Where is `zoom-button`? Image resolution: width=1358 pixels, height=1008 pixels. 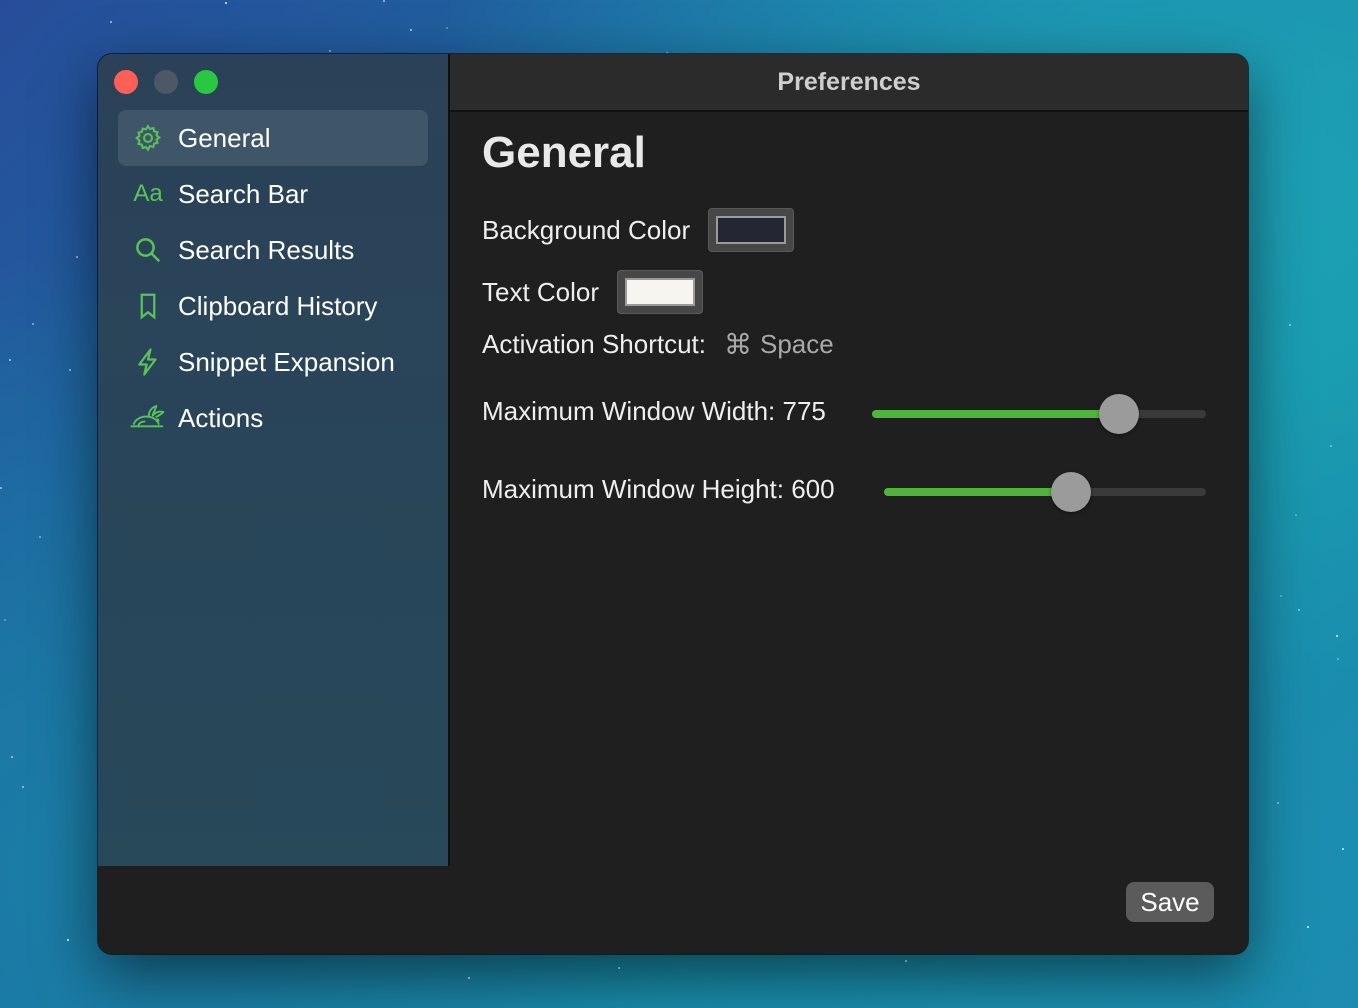 zoom-button is located at coordinates (206, 82).